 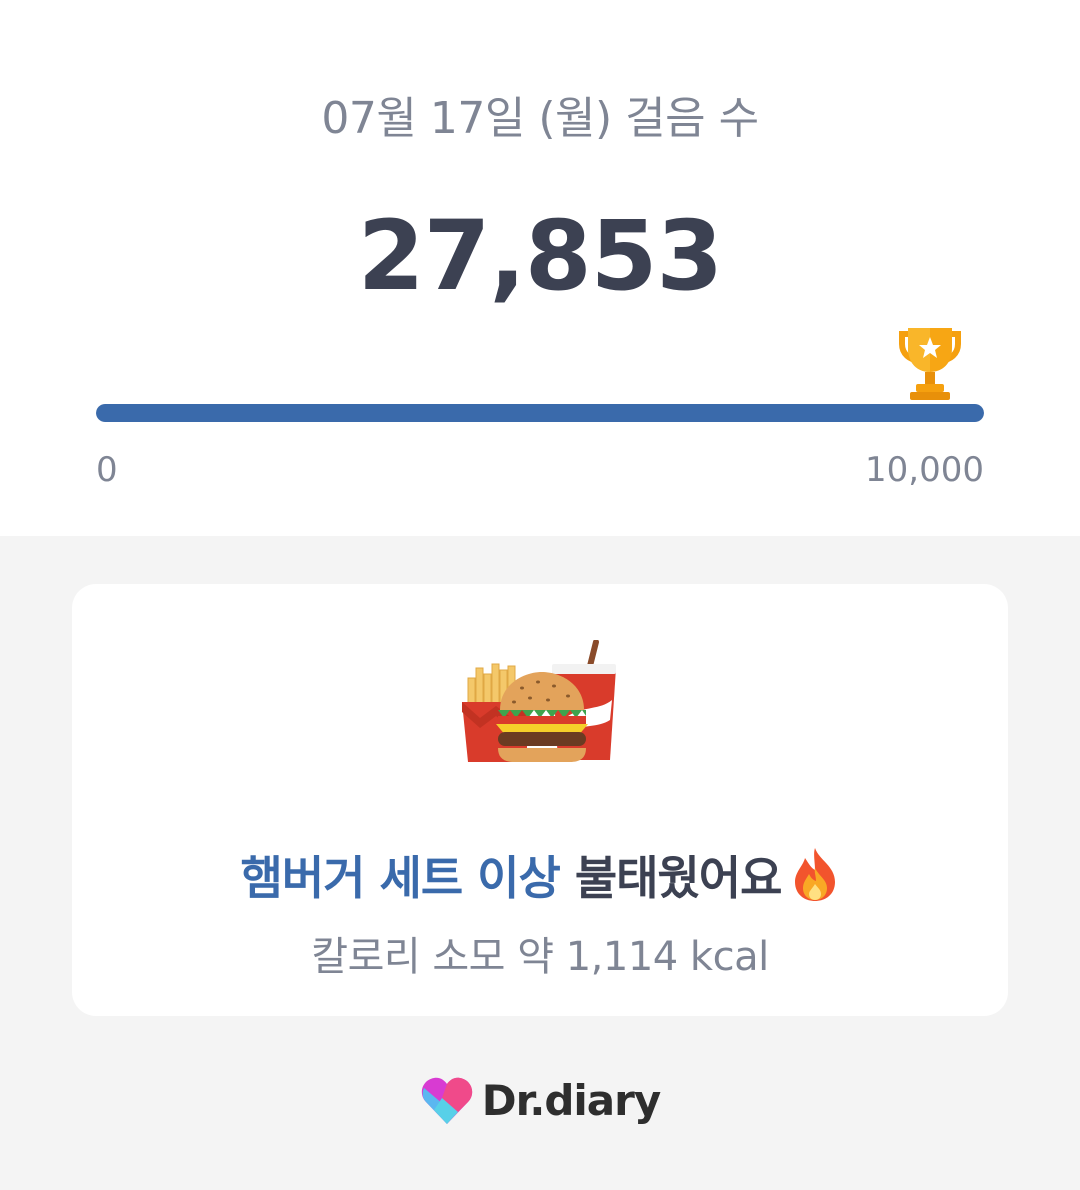 I want to click on headline-rest: 불태웠어요, so click(x=671, y=878).